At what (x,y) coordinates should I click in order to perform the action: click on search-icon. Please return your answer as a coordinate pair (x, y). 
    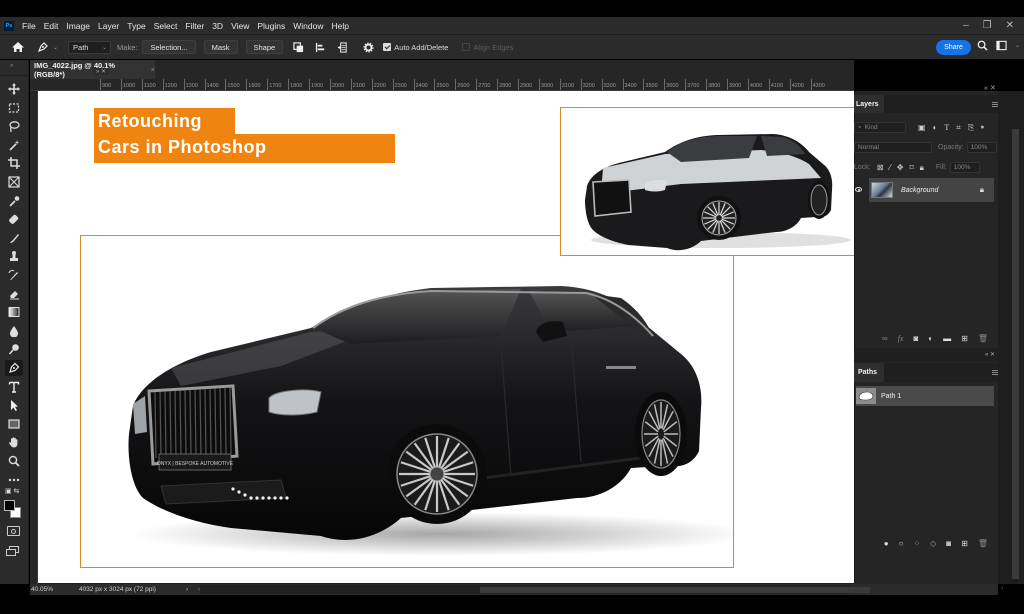
    Looking at the image, I should click on (982, 45).